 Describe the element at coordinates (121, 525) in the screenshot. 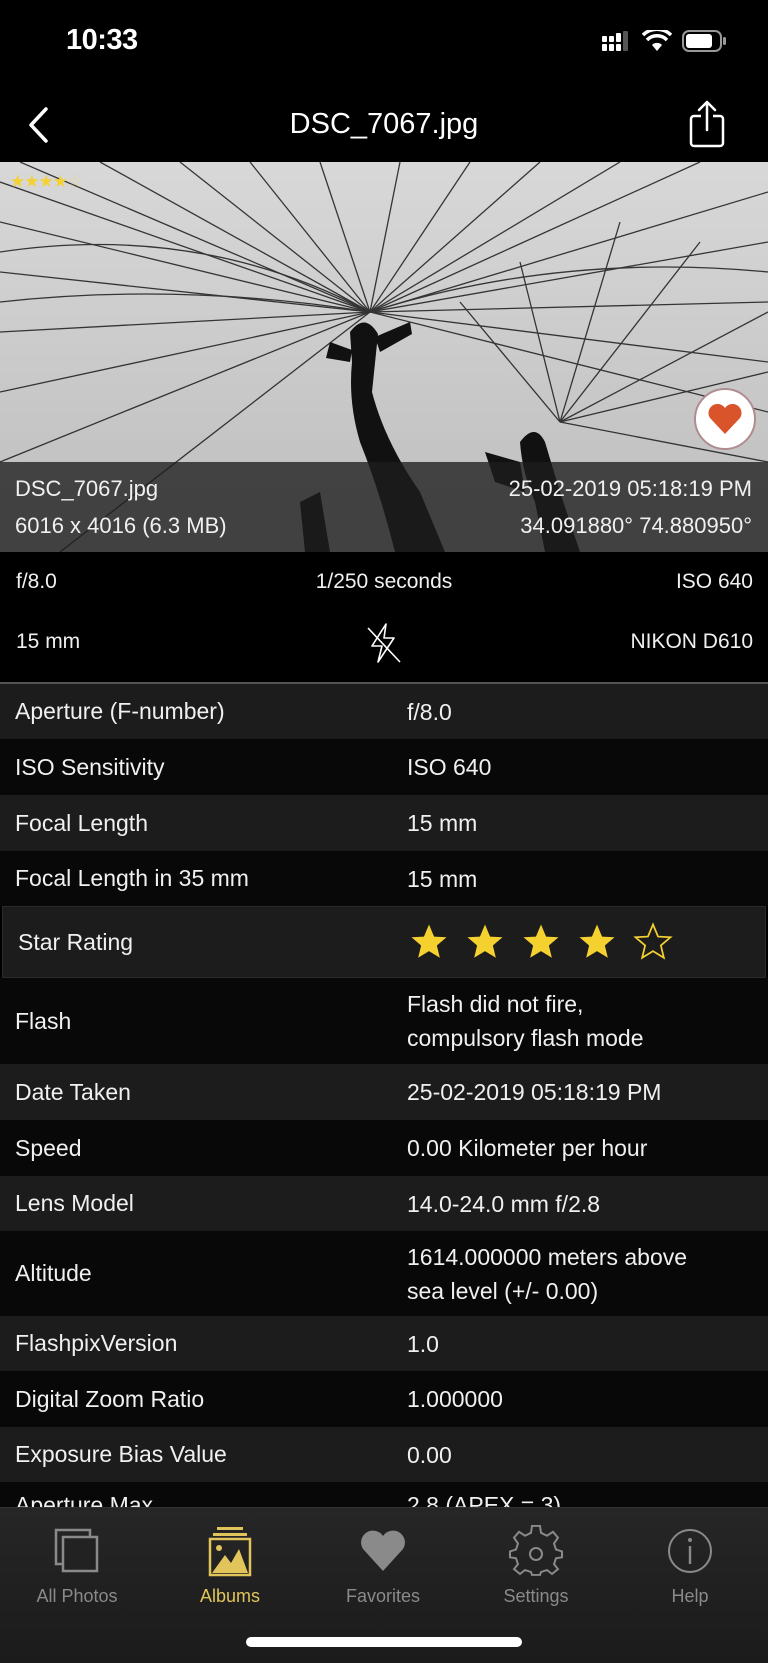

I see `overlay-dimensions: 6016 x 4016 (6.3 MB)` at that location.